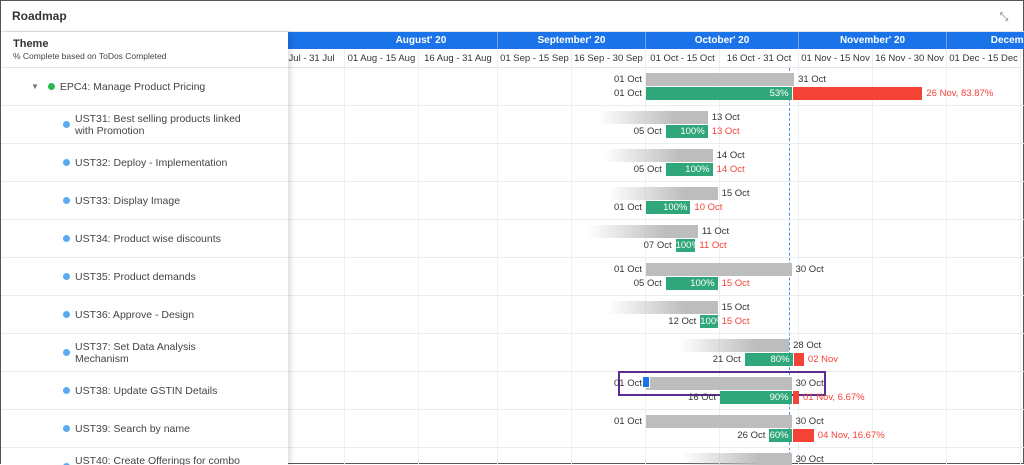 The height and width of the screenshot is (465, 1024). What do you see at coordinates (959, 93) in the screenshot?
I see `actual-end-label: 26 Nov, 83.87%` at bounding box center [959, 93].